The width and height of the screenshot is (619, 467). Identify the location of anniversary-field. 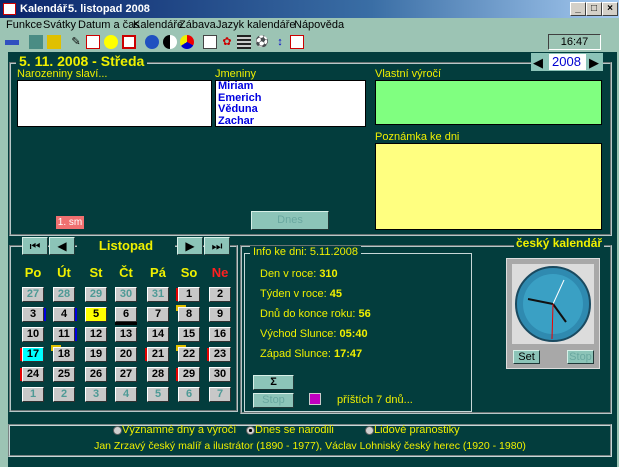
(488, 102).